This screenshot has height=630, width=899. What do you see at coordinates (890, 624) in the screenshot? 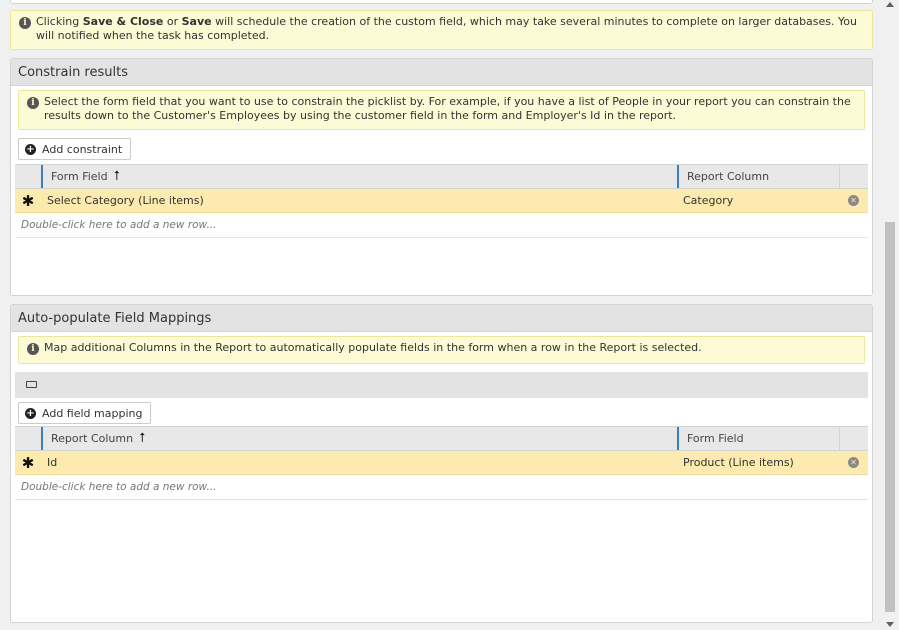
I see `scroll-down-arrow-icon` at bounding box center [890, 624].